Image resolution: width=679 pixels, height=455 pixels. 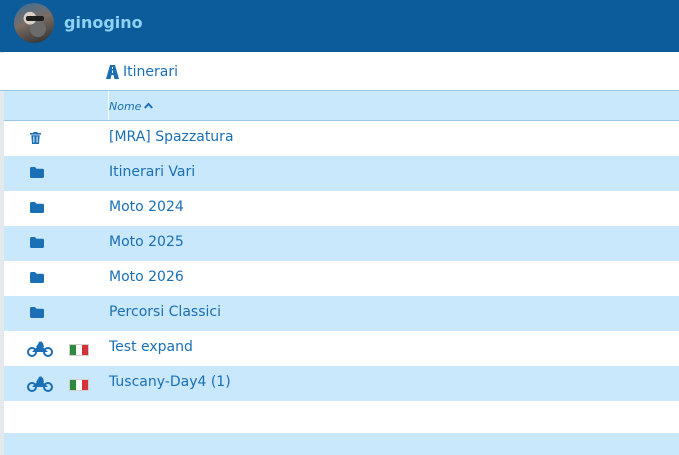 What do you see at coordinates (146, 242) in the screenshot?
I see `item-label: Moto 2025` at bounding box center [146, 242].